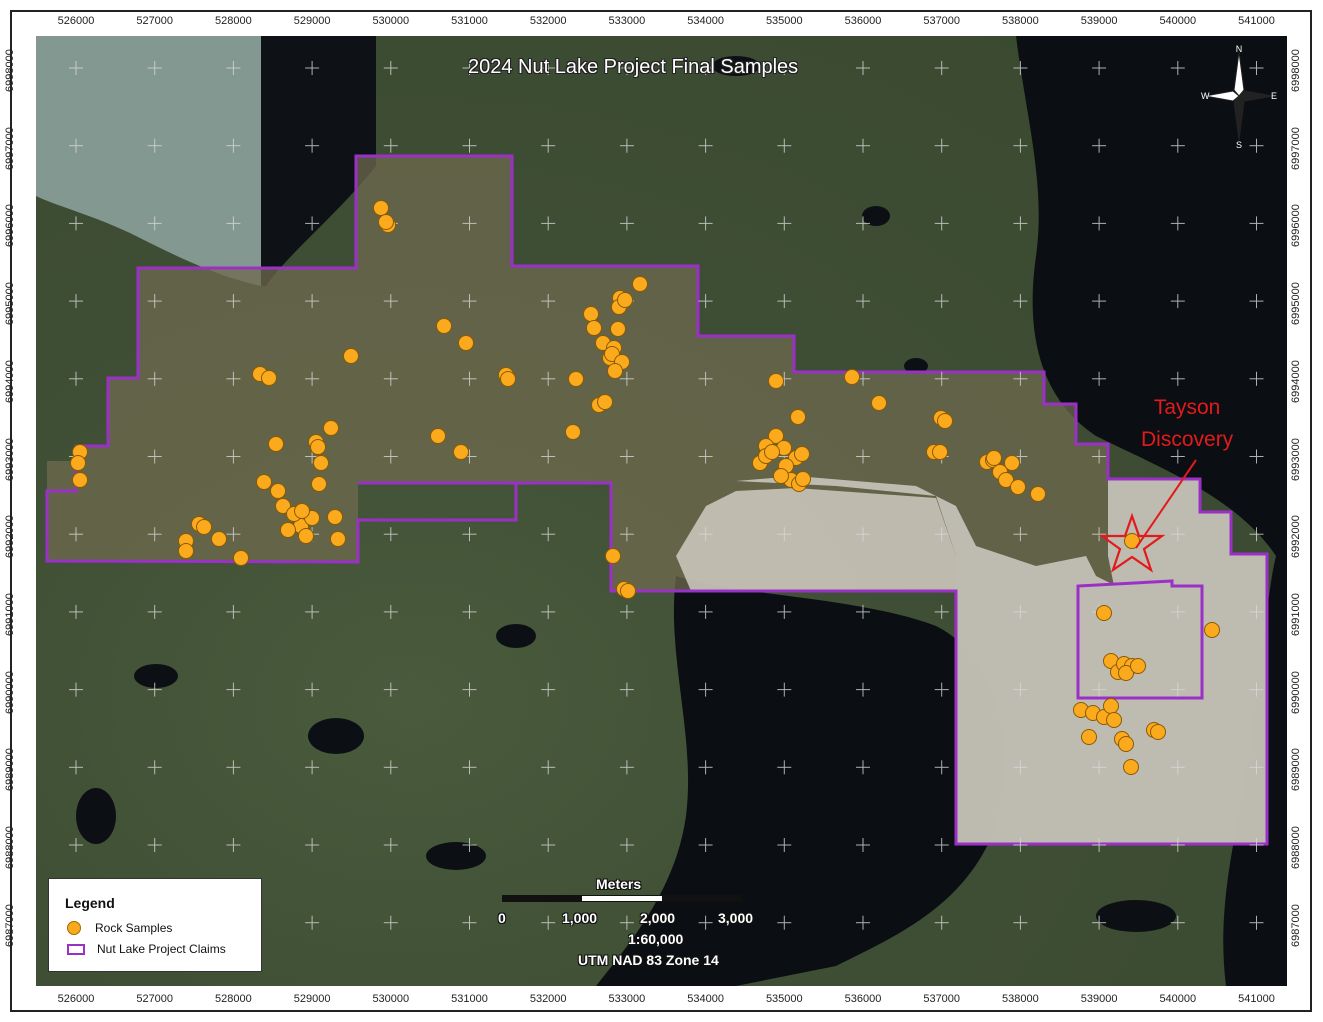  I want to click on legend-item-claims: Nut Lake Project Claims, so click(146, 949).